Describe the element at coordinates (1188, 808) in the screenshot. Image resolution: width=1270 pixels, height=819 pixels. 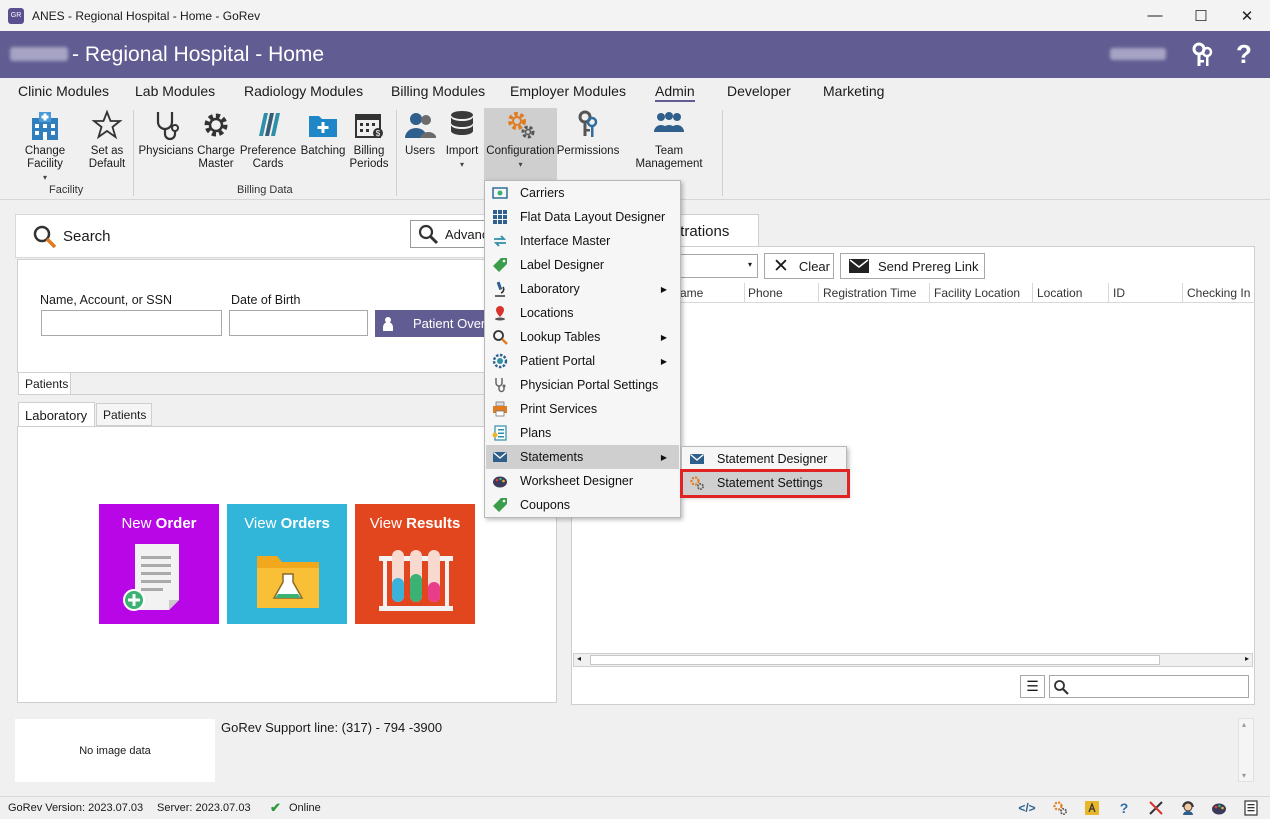
I see `support-agent-icon` at that location.